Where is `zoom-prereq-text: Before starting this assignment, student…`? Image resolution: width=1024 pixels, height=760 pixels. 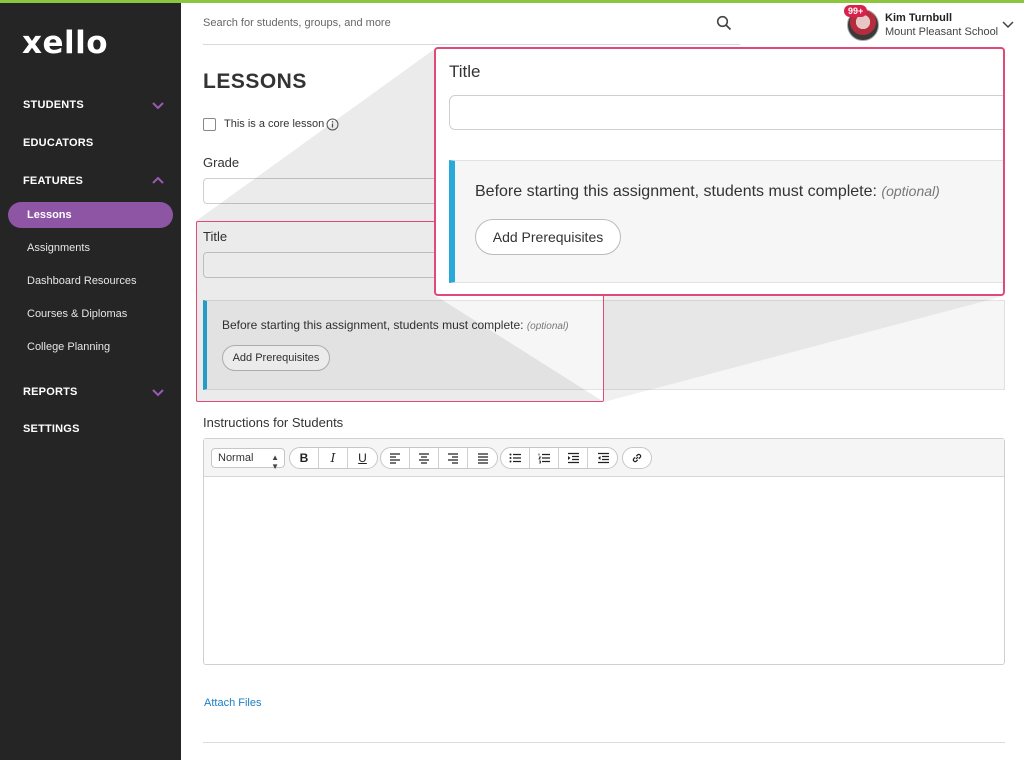
zoom-prereq-text: Before starting this assignment, student… is located at coordinates (707, 191).